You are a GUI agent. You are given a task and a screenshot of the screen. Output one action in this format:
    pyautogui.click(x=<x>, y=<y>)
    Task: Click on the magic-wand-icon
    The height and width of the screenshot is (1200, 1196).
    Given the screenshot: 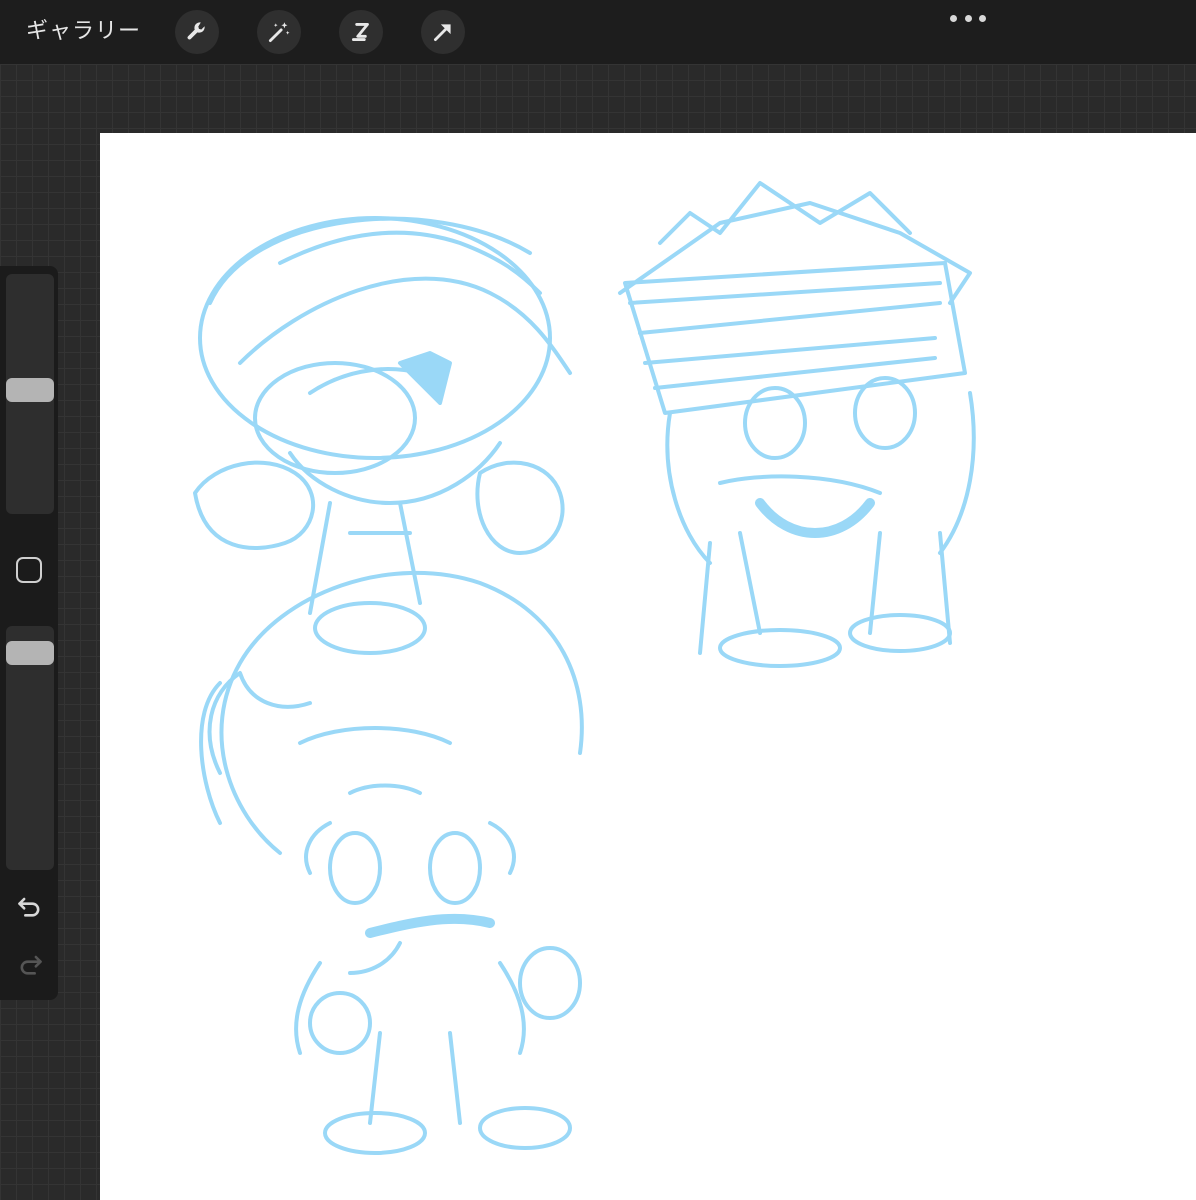 What is the action you would take?
    pyautogui.click(x=279, y=32)
    